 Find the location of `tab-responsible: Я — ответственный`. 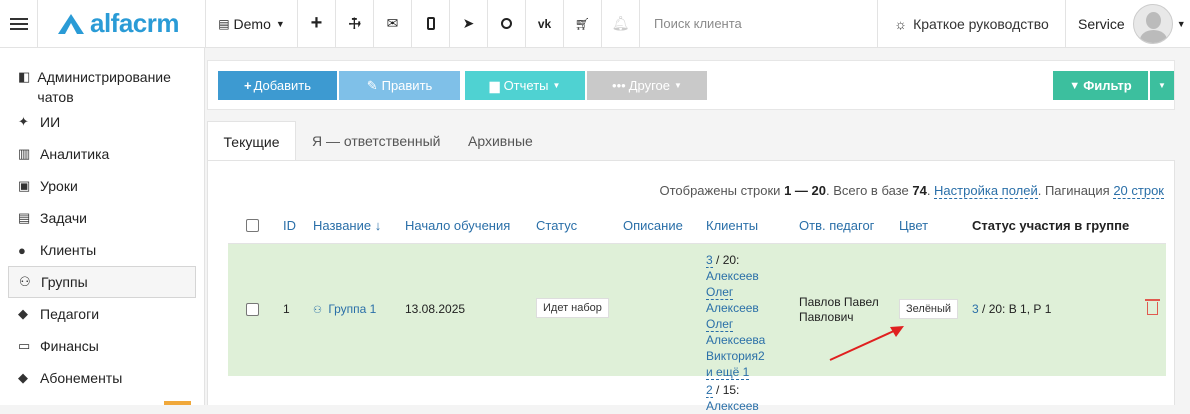

tab-responsible: Я — ответственный is located at coordinates (376, 141).